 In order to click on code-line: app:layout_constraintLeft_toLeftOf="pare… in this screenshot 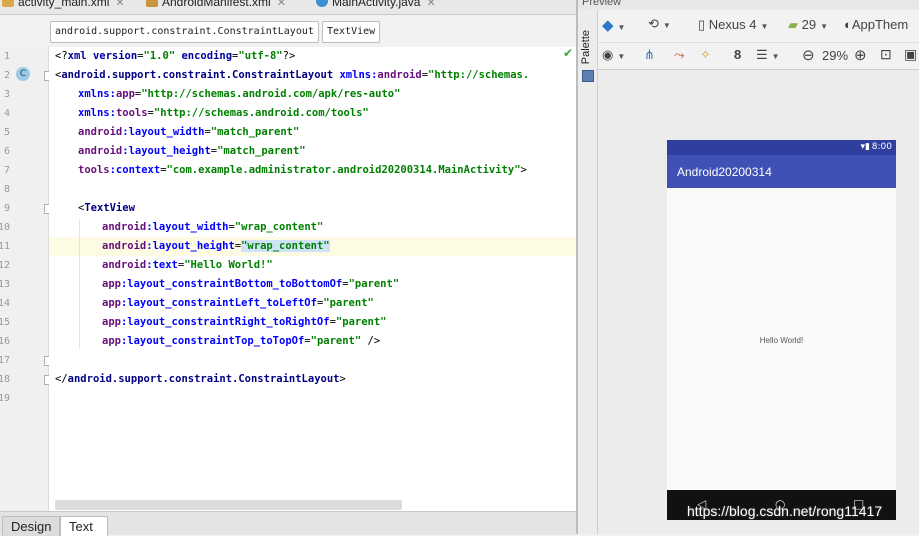, I will do `click(238, 303)`.